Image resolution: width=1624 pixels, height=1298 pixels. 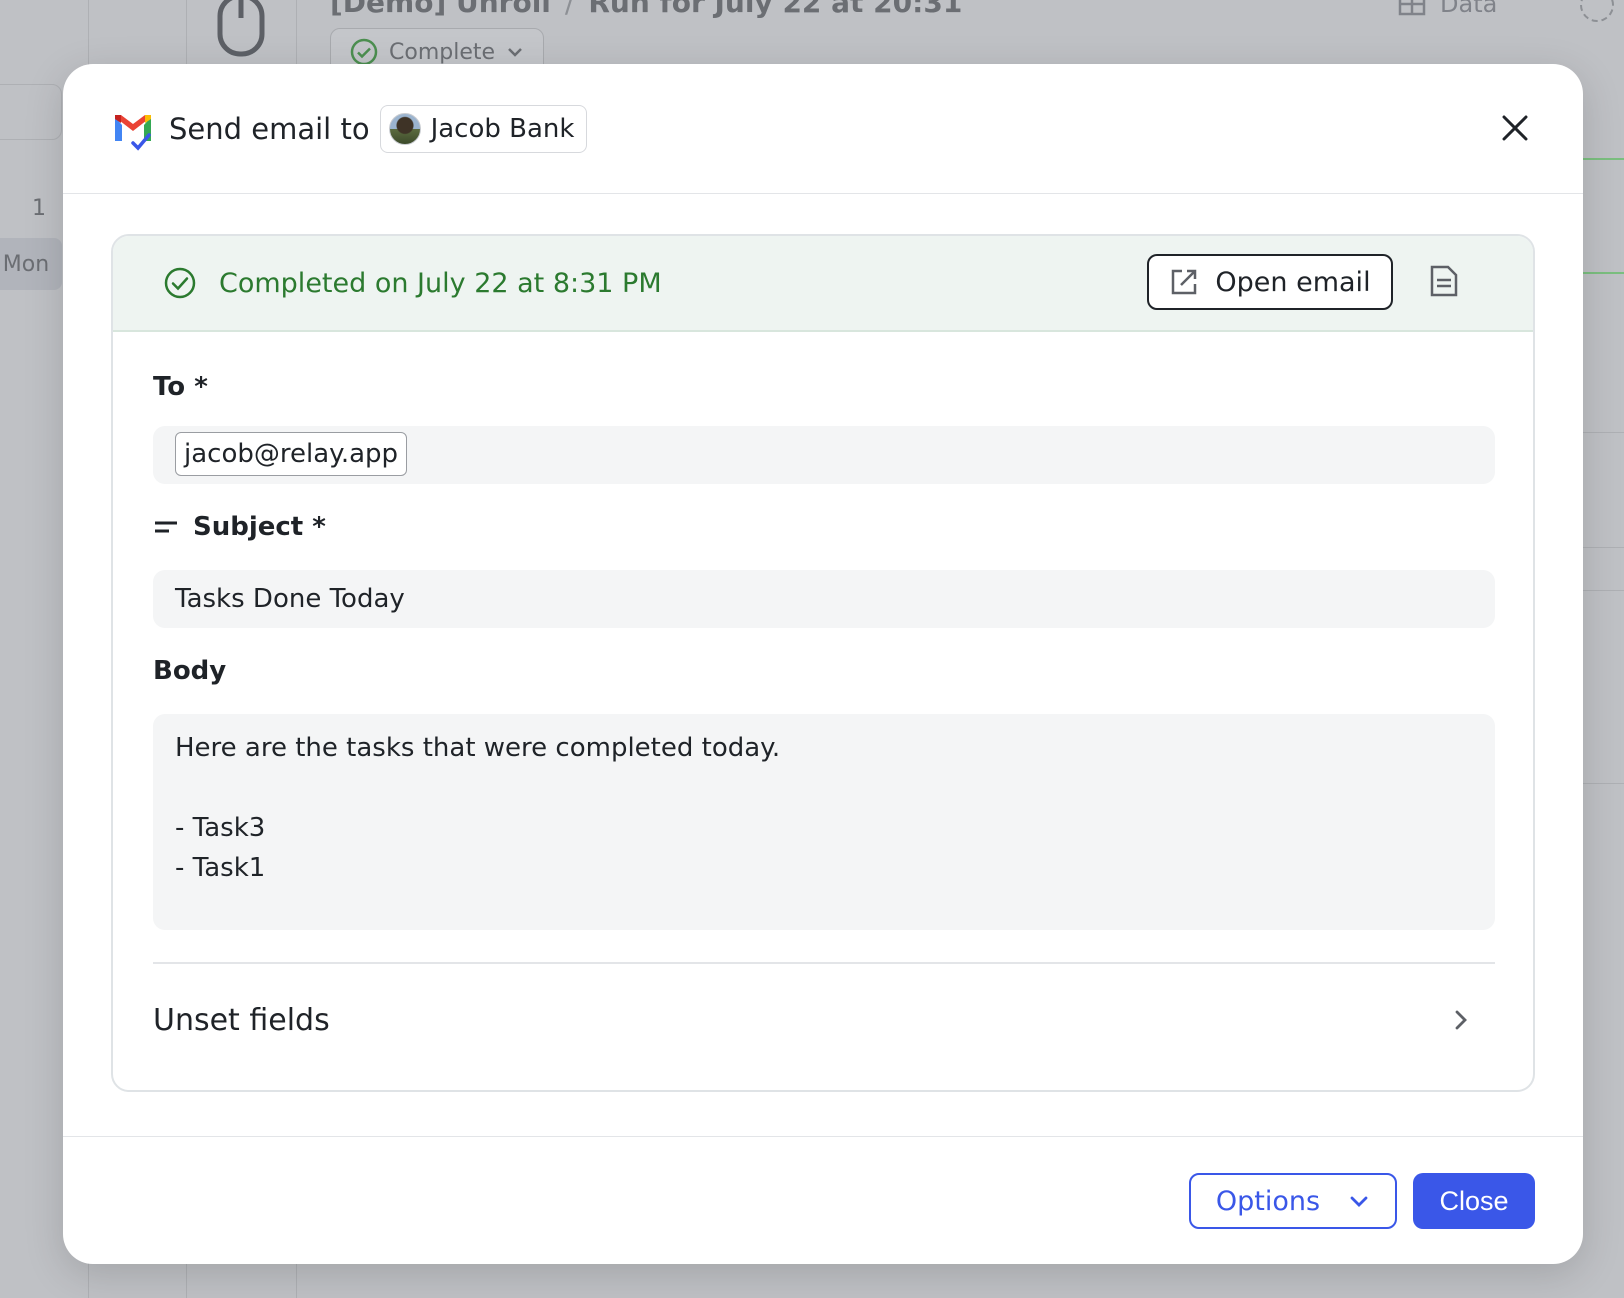 I want to click on modal-footer: Options Close, so click(x=823, y=1200).